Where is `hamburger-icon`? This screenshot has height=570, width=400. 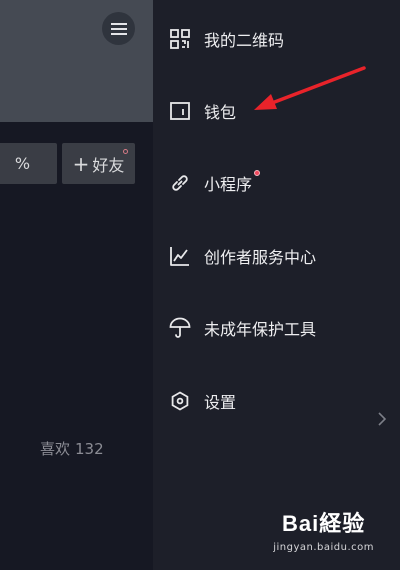
hamburger-icon is located at coordinates (118, 28).